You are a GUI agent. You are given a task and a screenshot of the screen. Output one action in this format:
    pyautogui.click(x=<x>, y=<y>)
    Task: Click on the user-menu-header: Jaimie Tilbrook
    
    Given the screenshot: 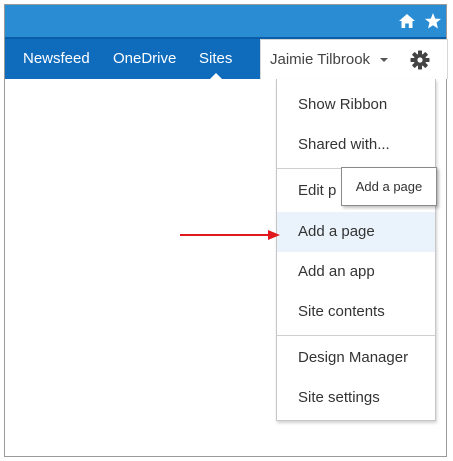 What is the action you would take?
    pyautogui.click(x=354, y=59)
    